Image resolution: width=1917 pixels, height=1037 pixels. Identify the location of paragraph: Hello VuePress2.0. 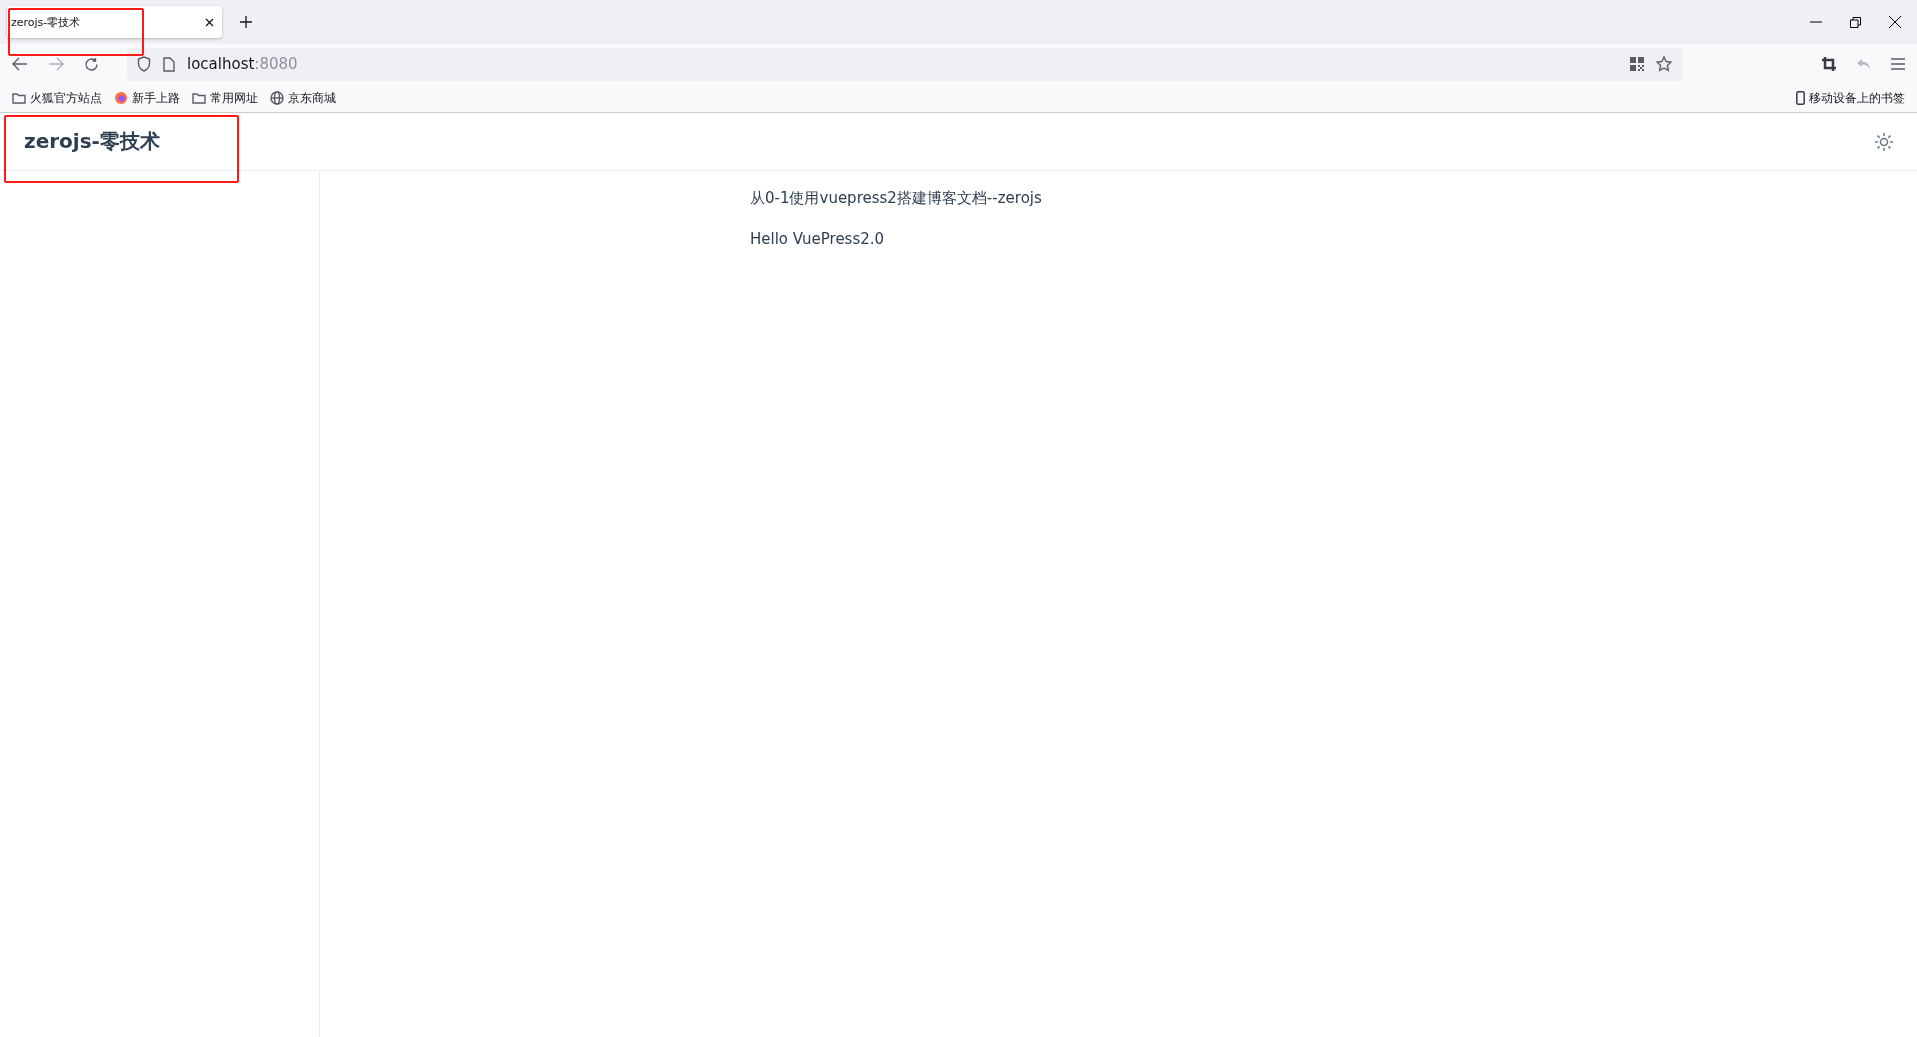
(818, 239).